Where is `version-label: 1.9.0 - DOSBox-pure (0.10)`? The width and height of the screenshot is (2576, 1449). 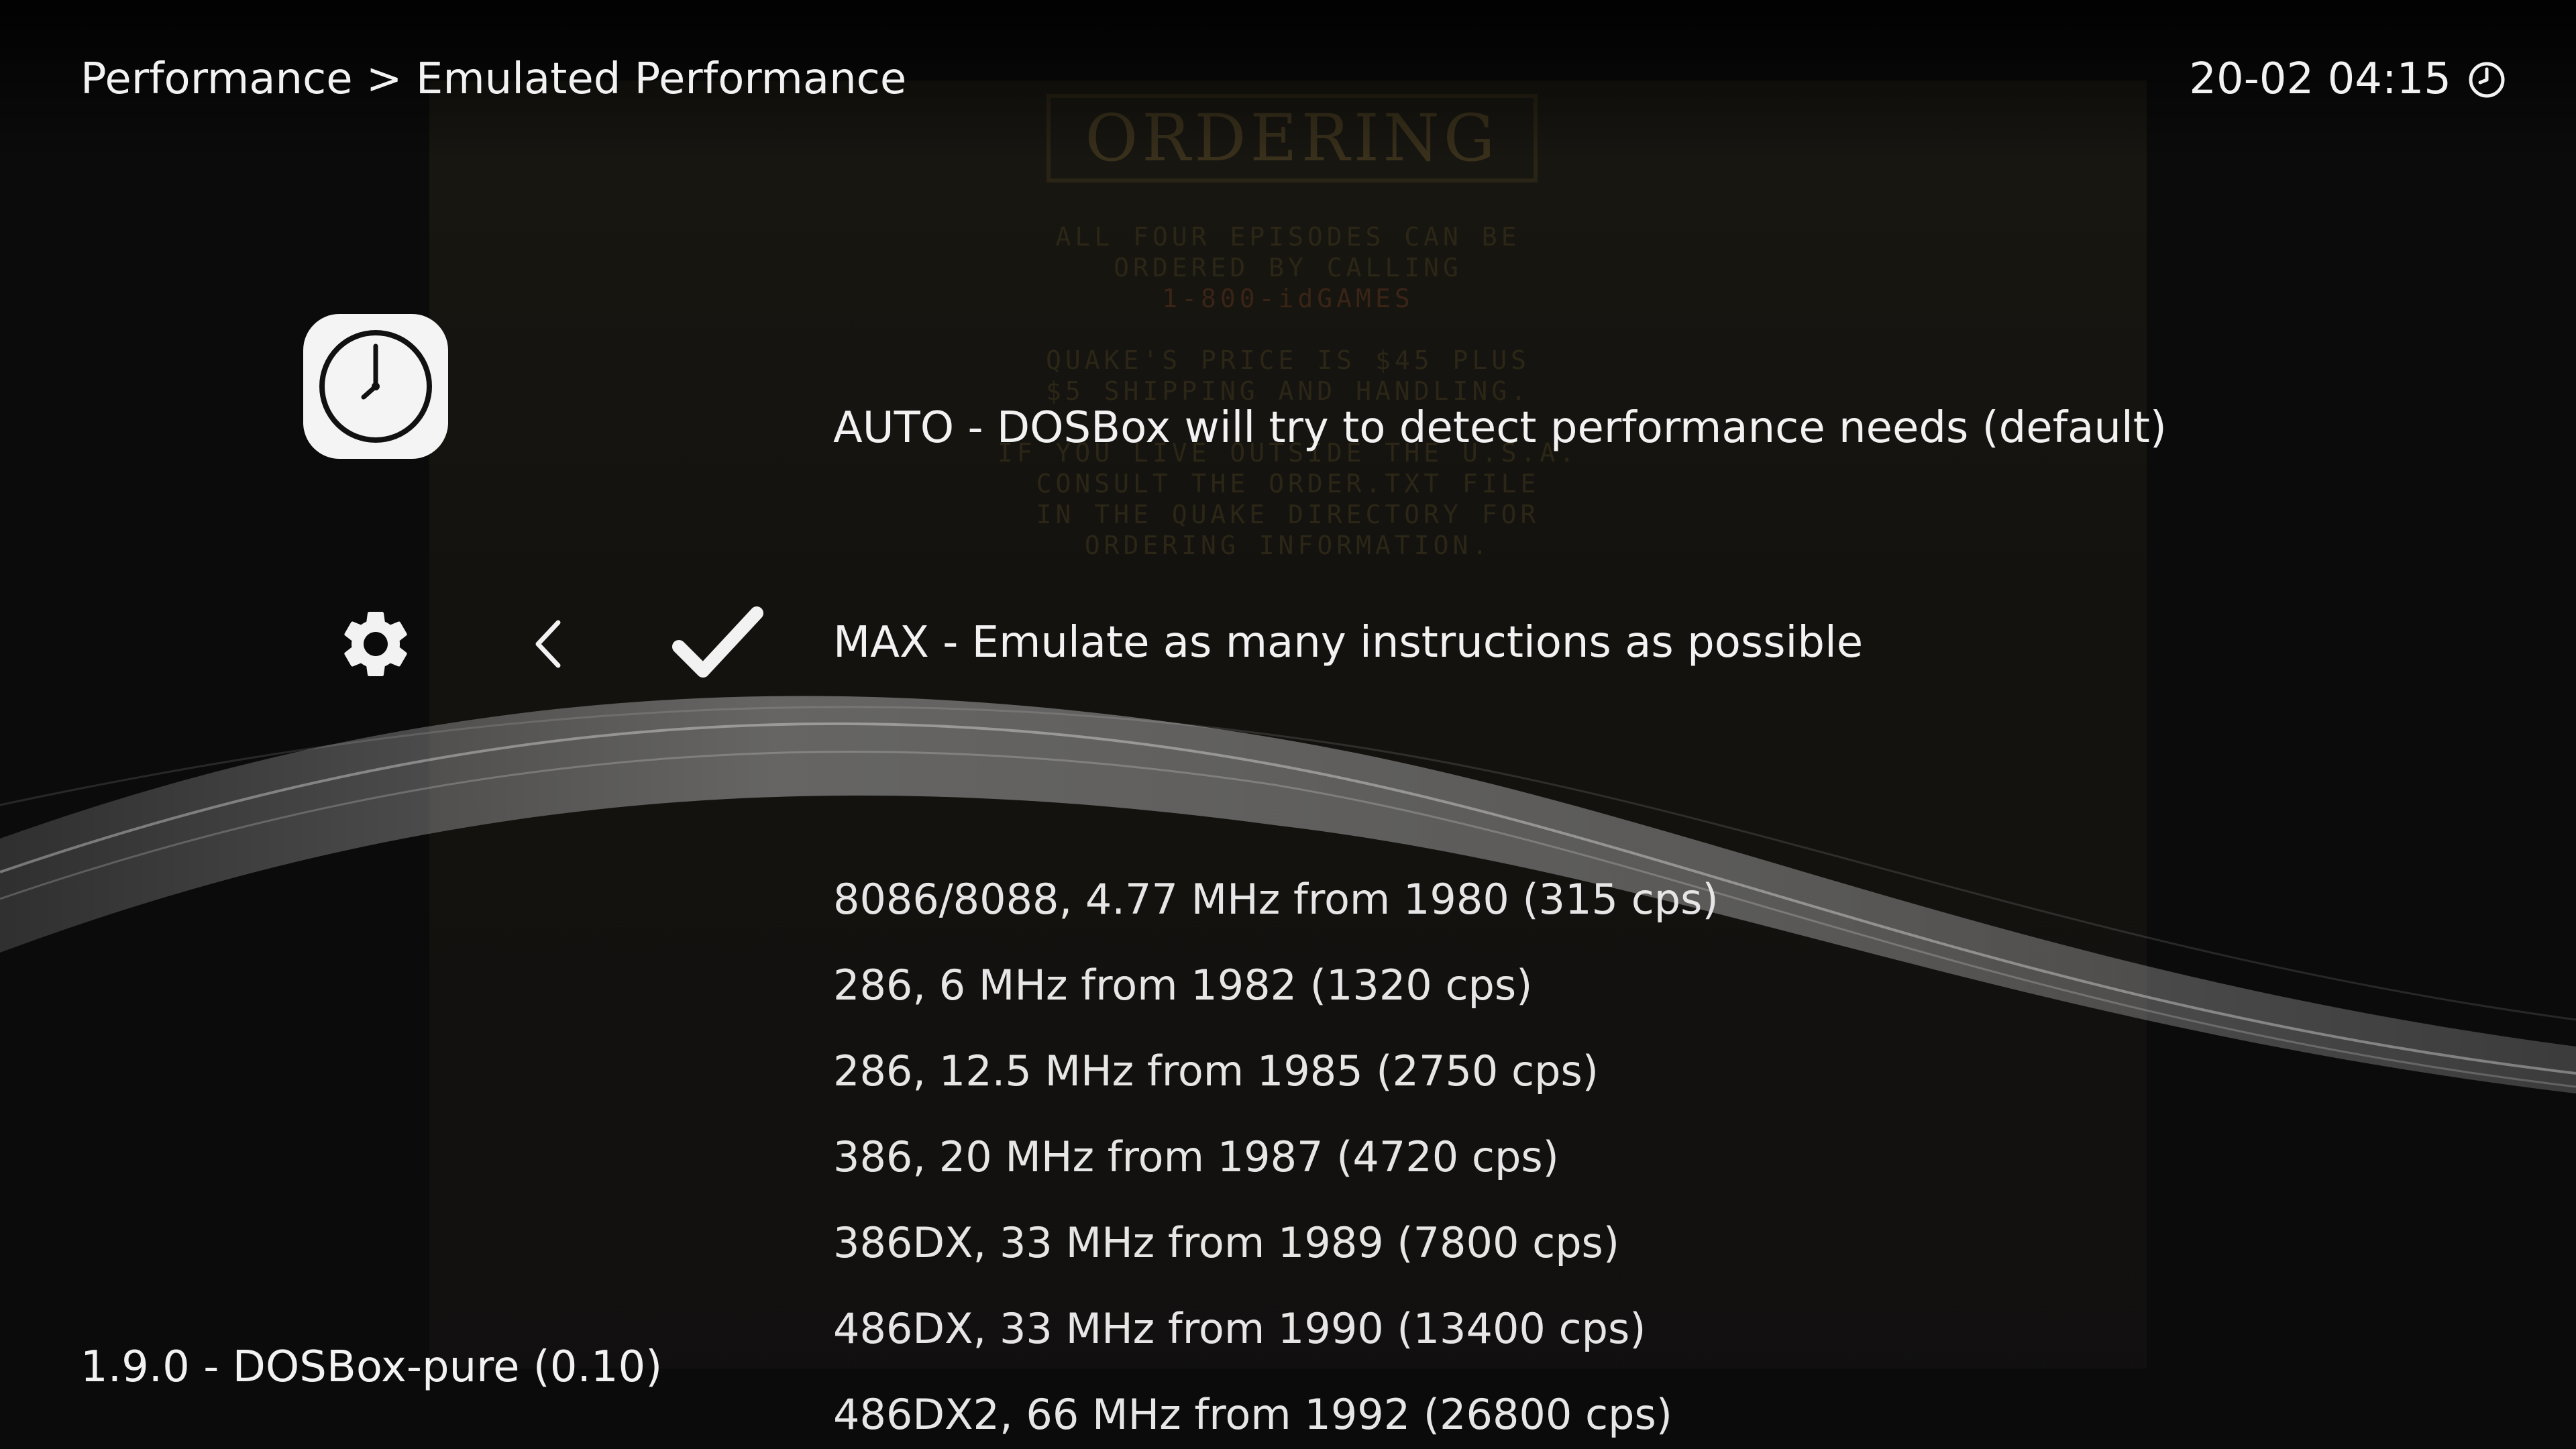 version-label: 1.9.0 - DOSBox-pure (0.10) is located at coordinates (371, 1367).